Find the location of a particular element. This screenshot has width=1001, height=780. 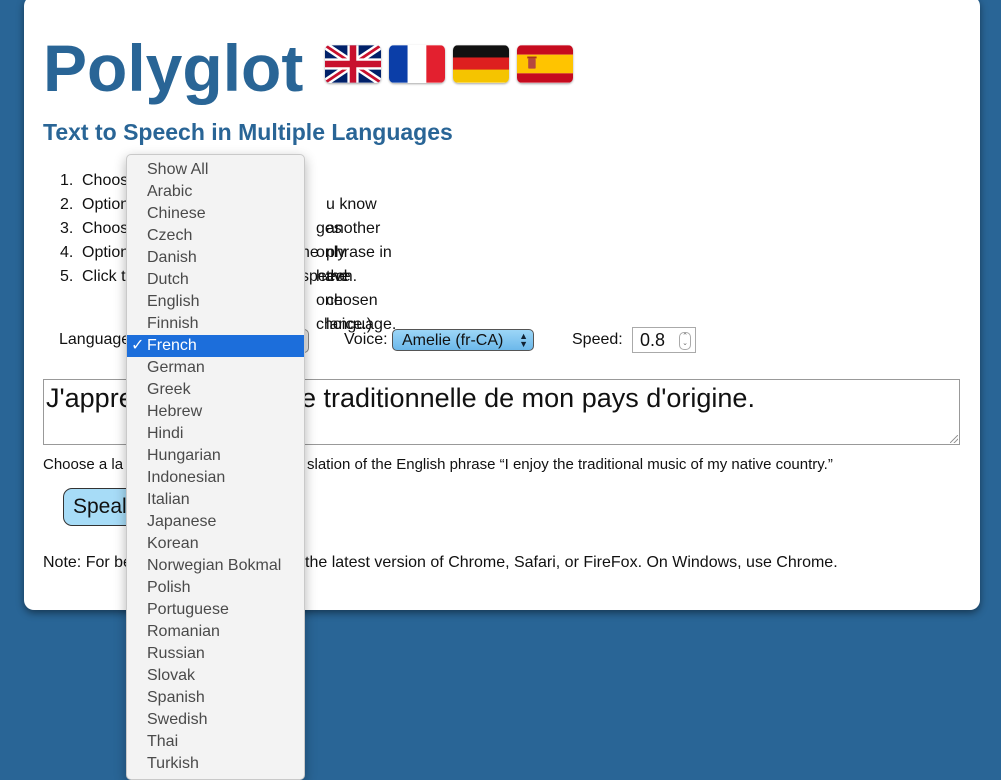

language-option: Thai is located at coordinates (215, 742).